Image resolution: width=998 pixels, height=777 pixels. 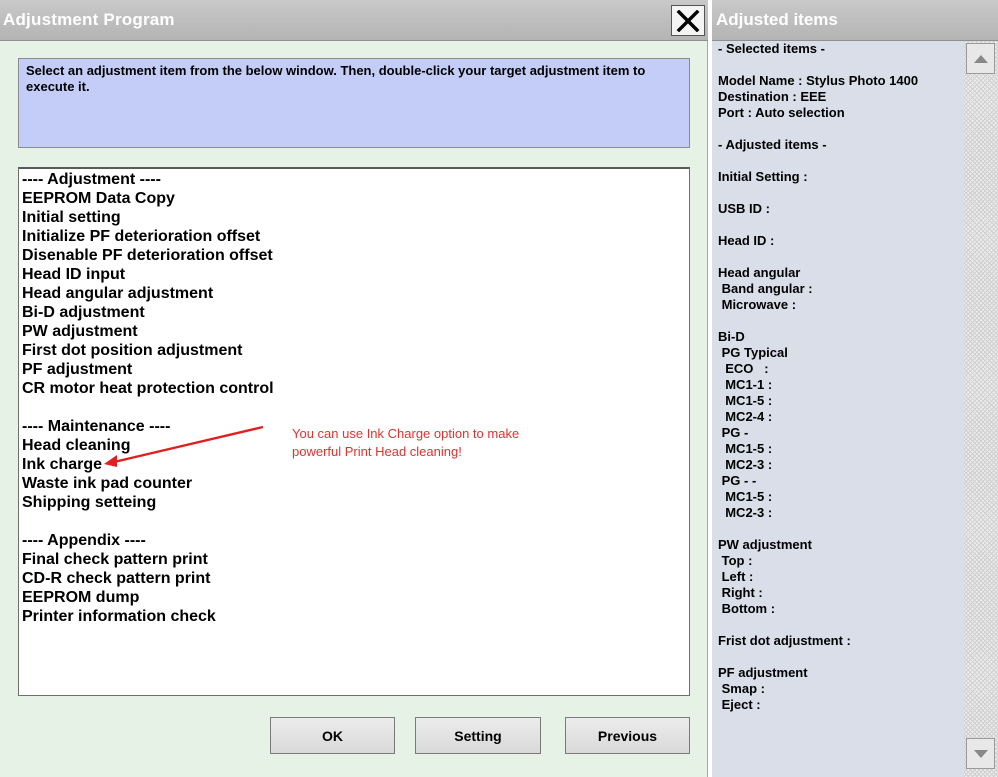 What do you see at coordinates (141, 236) in the screenshot?
I see `list-item: Initialize PF deterioration offset` at bounding box center [141, 236].